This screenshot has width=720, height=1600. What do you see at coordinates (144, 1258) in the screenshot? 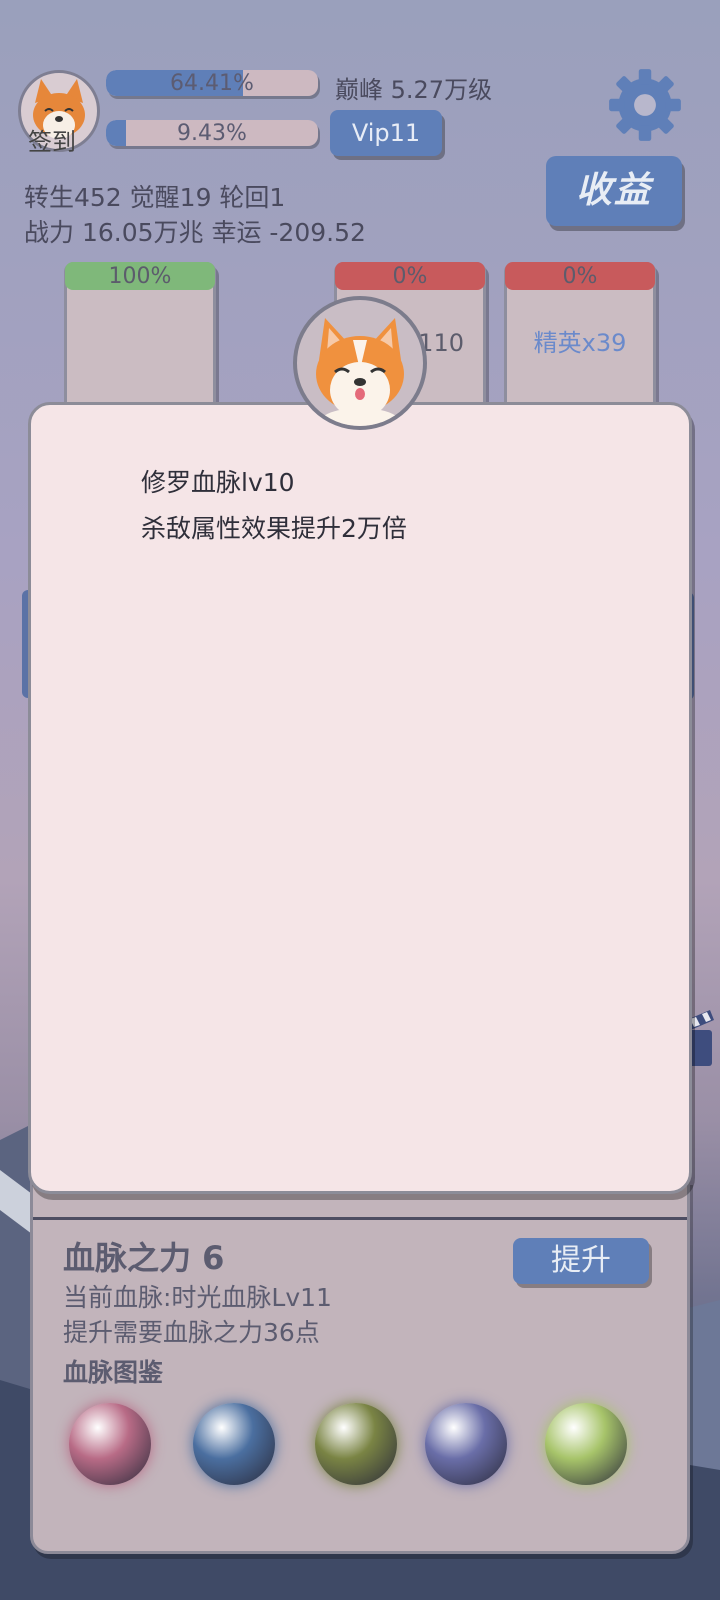
I see `bloodline-power-title: 血脉之力 6` at bounding box center [144, 1258].